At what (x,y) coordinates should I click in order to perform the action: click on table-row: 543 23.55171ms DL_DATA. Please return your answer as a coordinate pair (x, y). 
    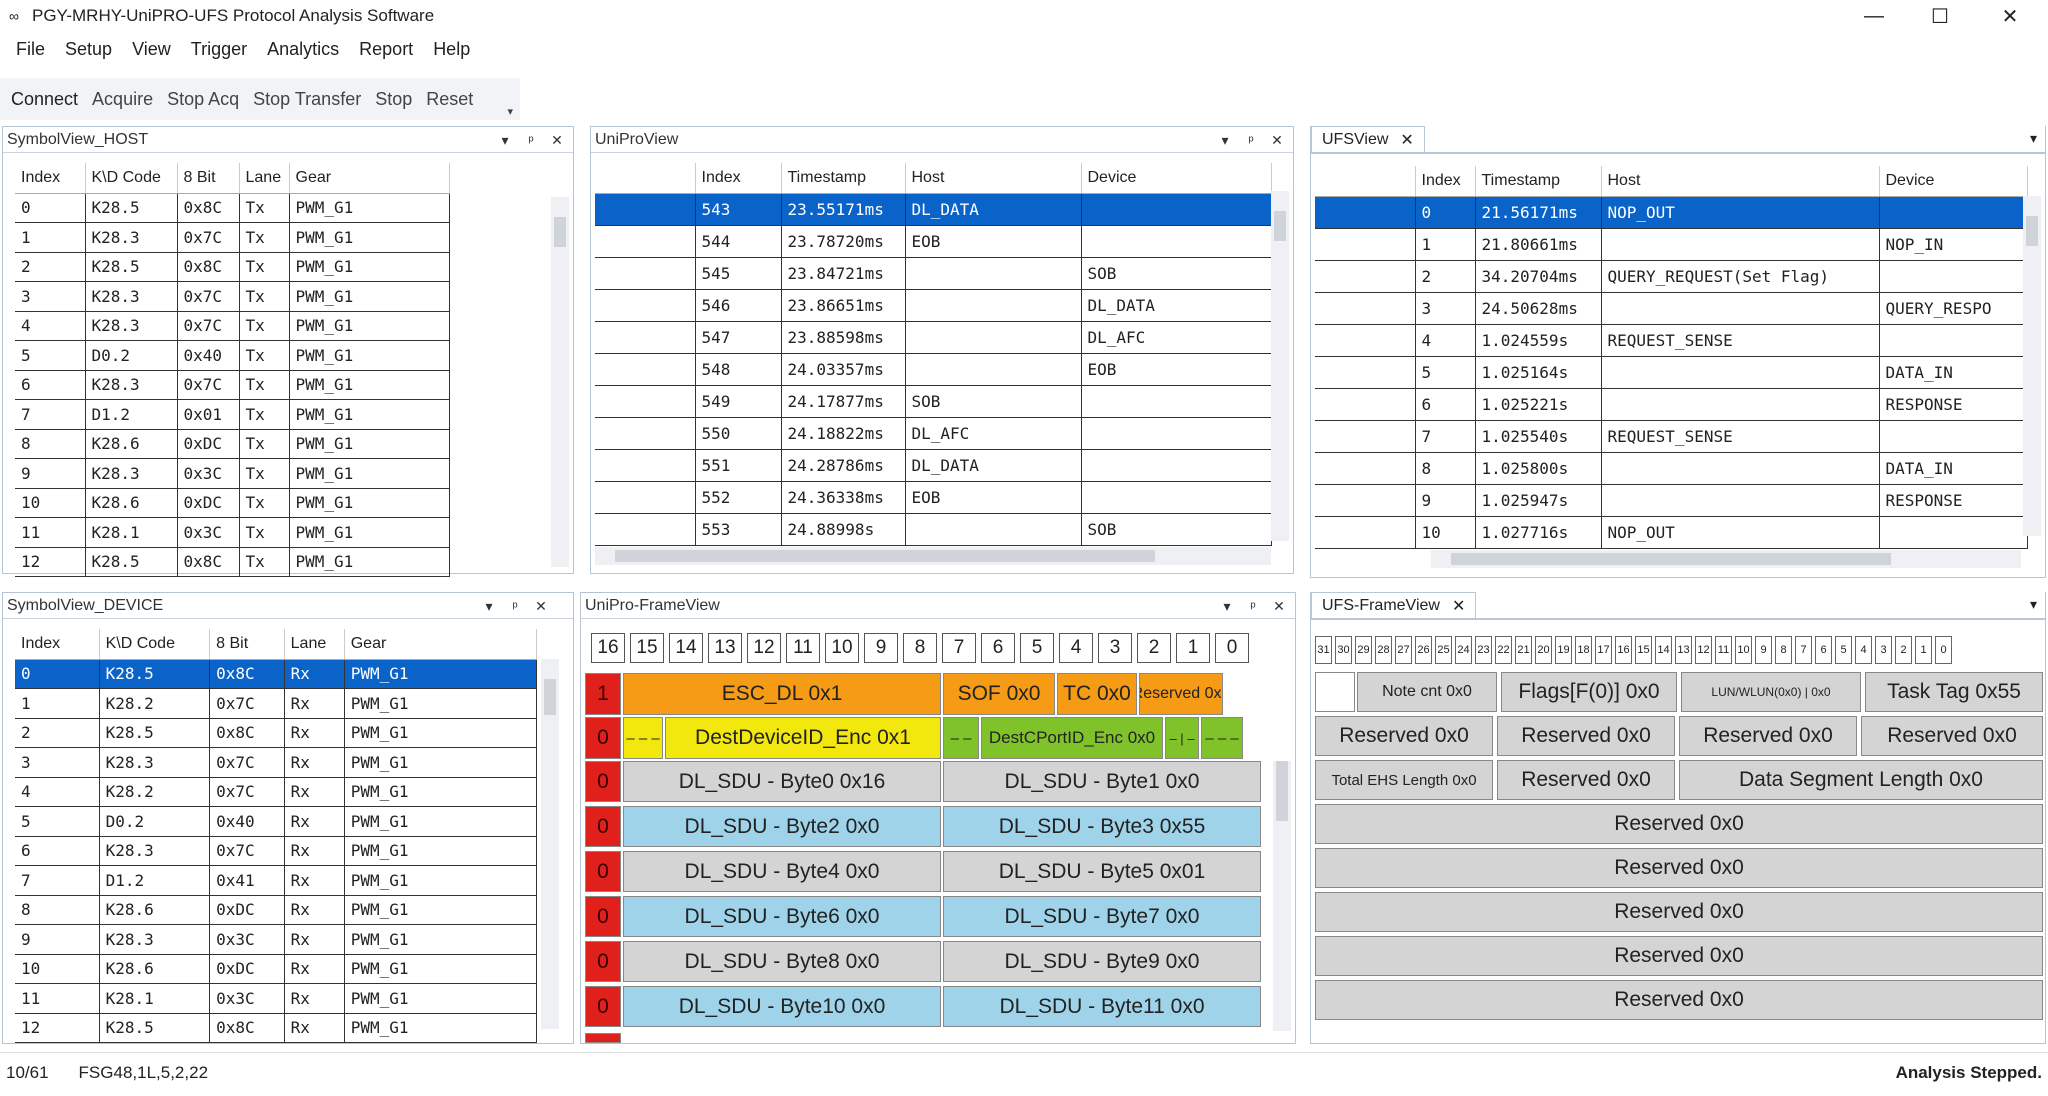
    Looking at the image, I should click on (933, 209).